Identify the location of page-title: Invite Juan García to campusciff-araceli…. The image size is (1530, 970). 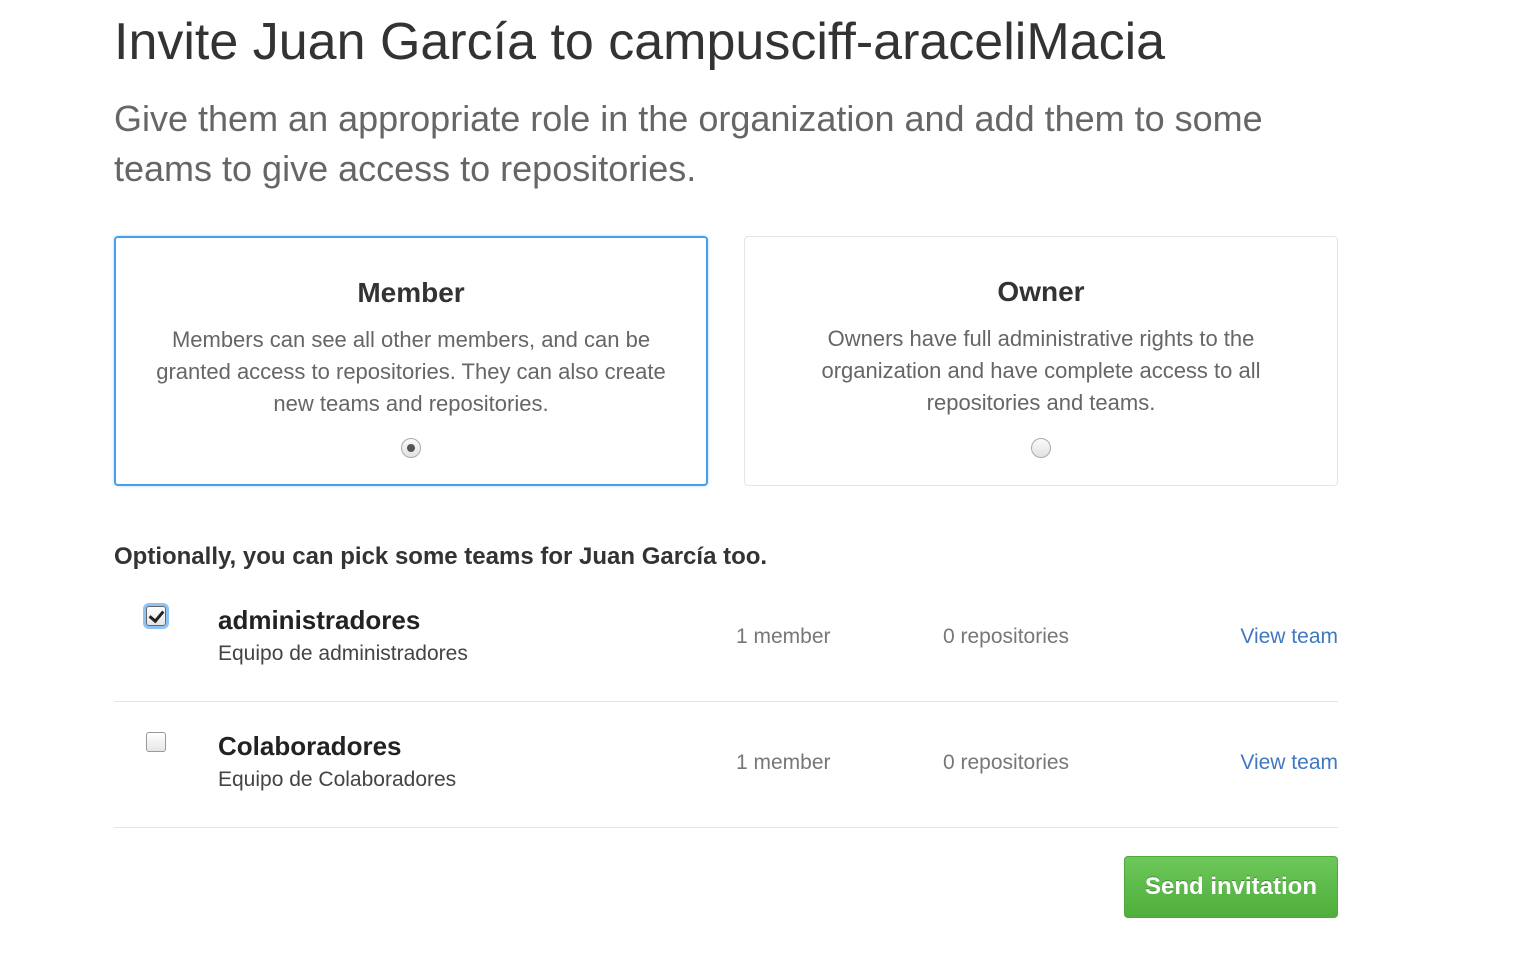
(640, 42).